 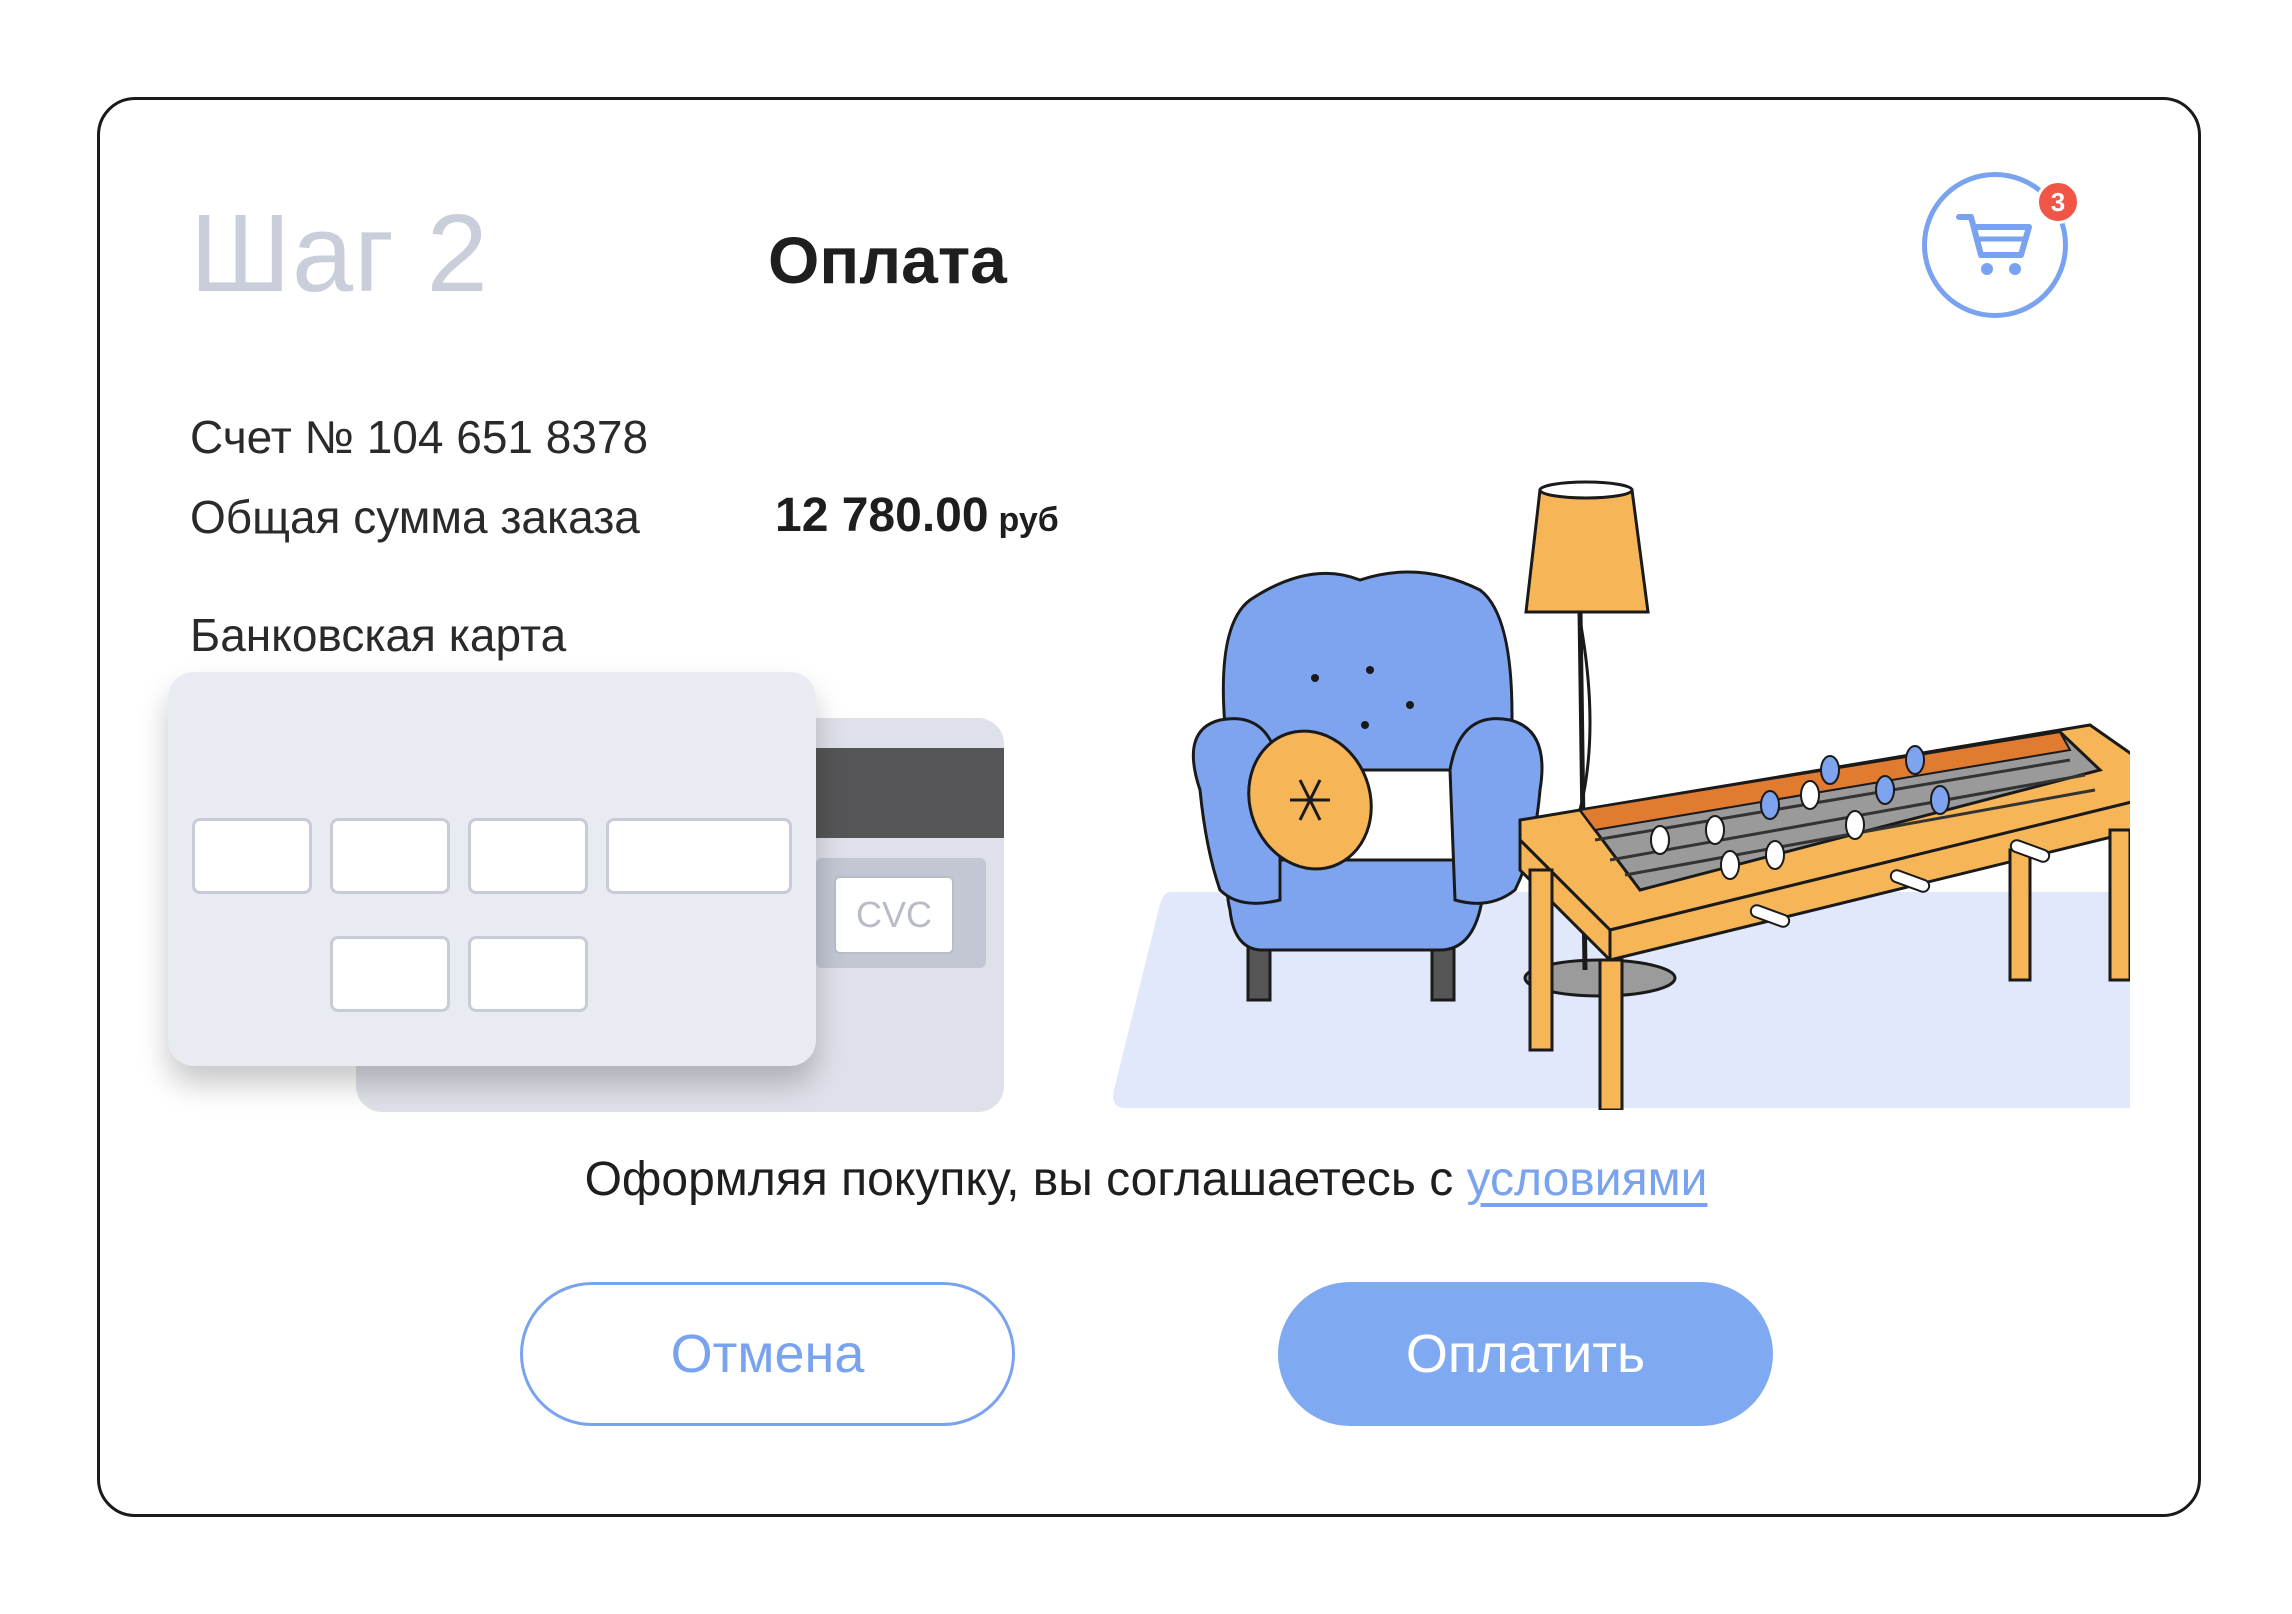 I want to click on card-front, so click(x=492, y=869).